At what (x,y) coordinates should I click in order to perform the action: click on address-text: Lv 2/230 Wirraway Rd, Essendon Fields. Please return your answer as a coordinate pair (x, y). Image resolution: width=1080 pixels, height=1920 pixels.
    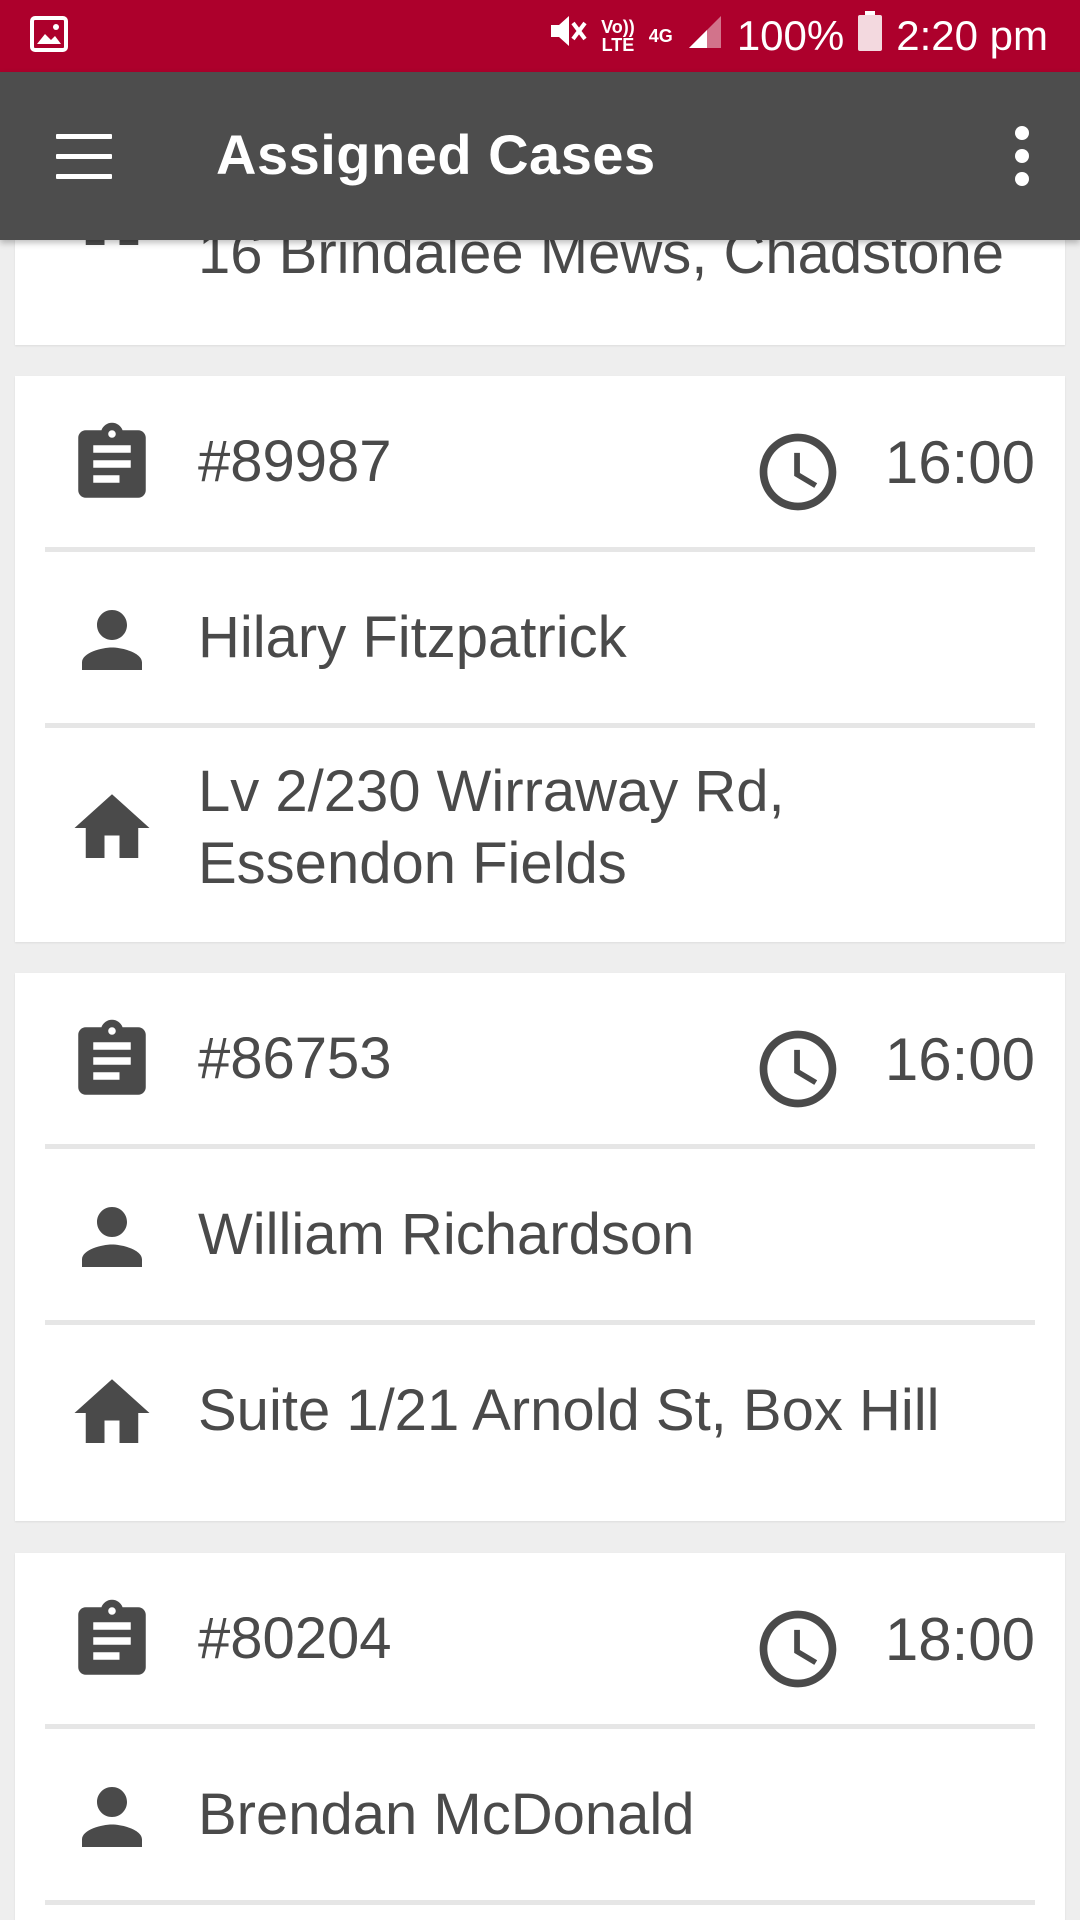
    Looking at the image, I should click on (491, 827).